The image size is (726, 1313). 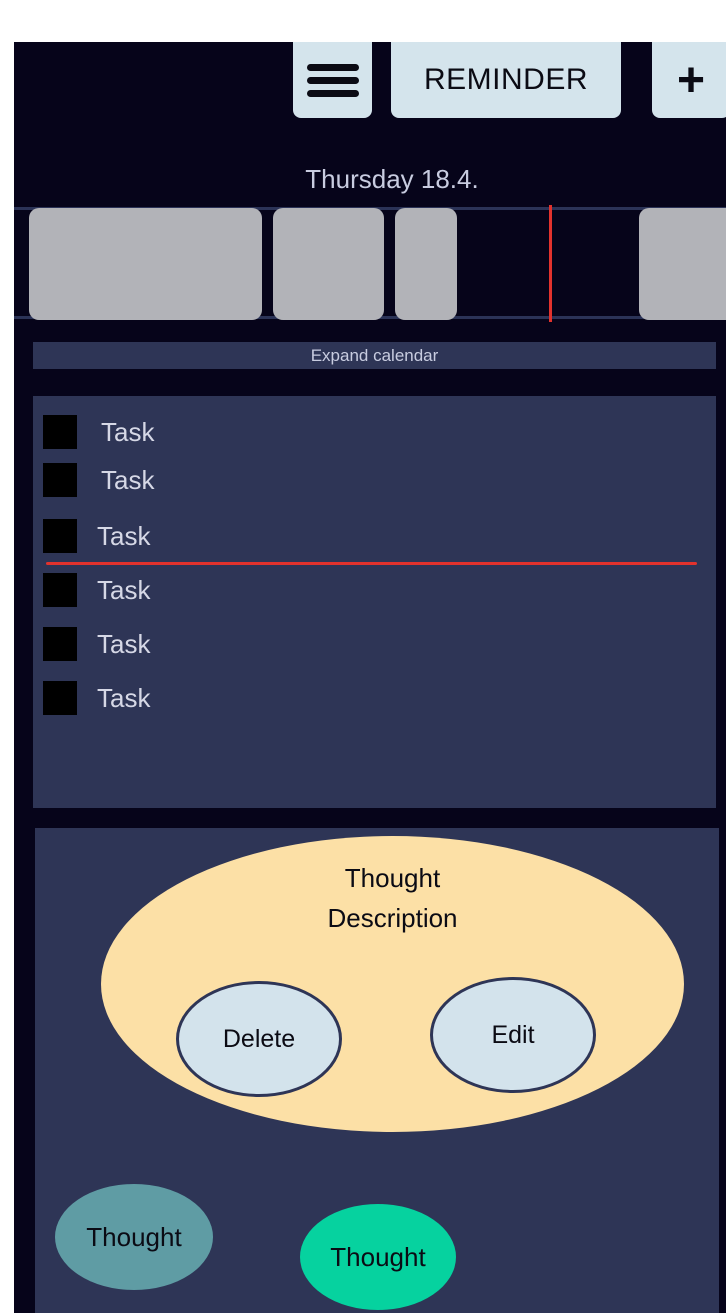 What do you see at coordinates (392, 898) in the screenshot?
I see `thought-text: Thought Description` at bounding box center [392, 898].